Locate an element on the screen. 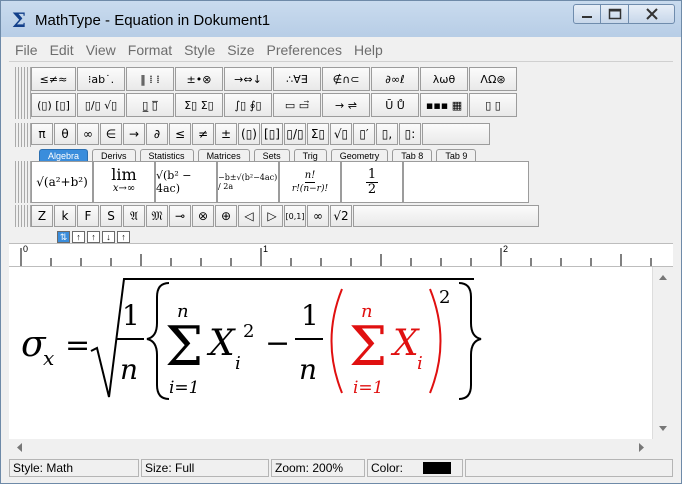 The image size is (682, 484). small-bar-empty-slot is located at coordinates (456, 134).